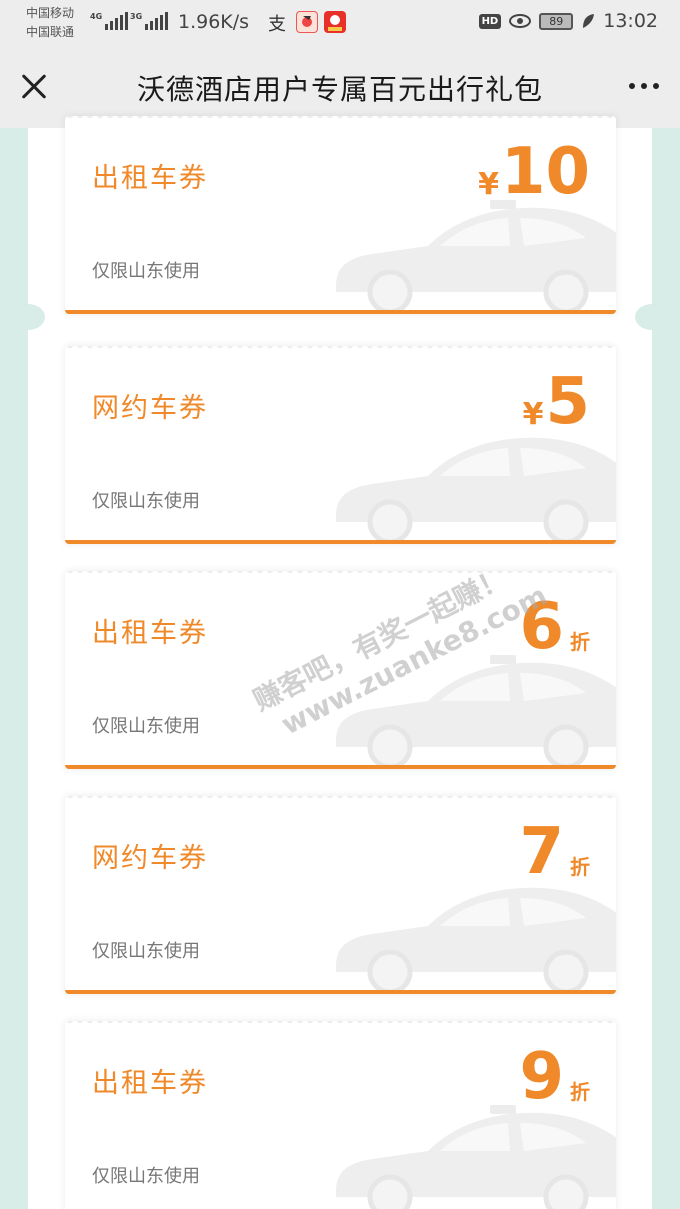 The image size is (680, 1209). What do you see at coordinates (28, 317) in the screenshot?
I see `ticket-notch-left` at bounding box center [28, 317].